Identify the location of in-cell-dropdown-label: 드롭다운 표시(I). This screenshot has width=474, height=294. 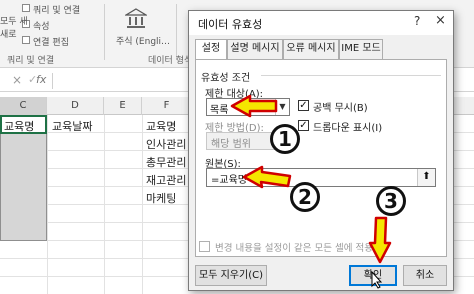
(348, 128).